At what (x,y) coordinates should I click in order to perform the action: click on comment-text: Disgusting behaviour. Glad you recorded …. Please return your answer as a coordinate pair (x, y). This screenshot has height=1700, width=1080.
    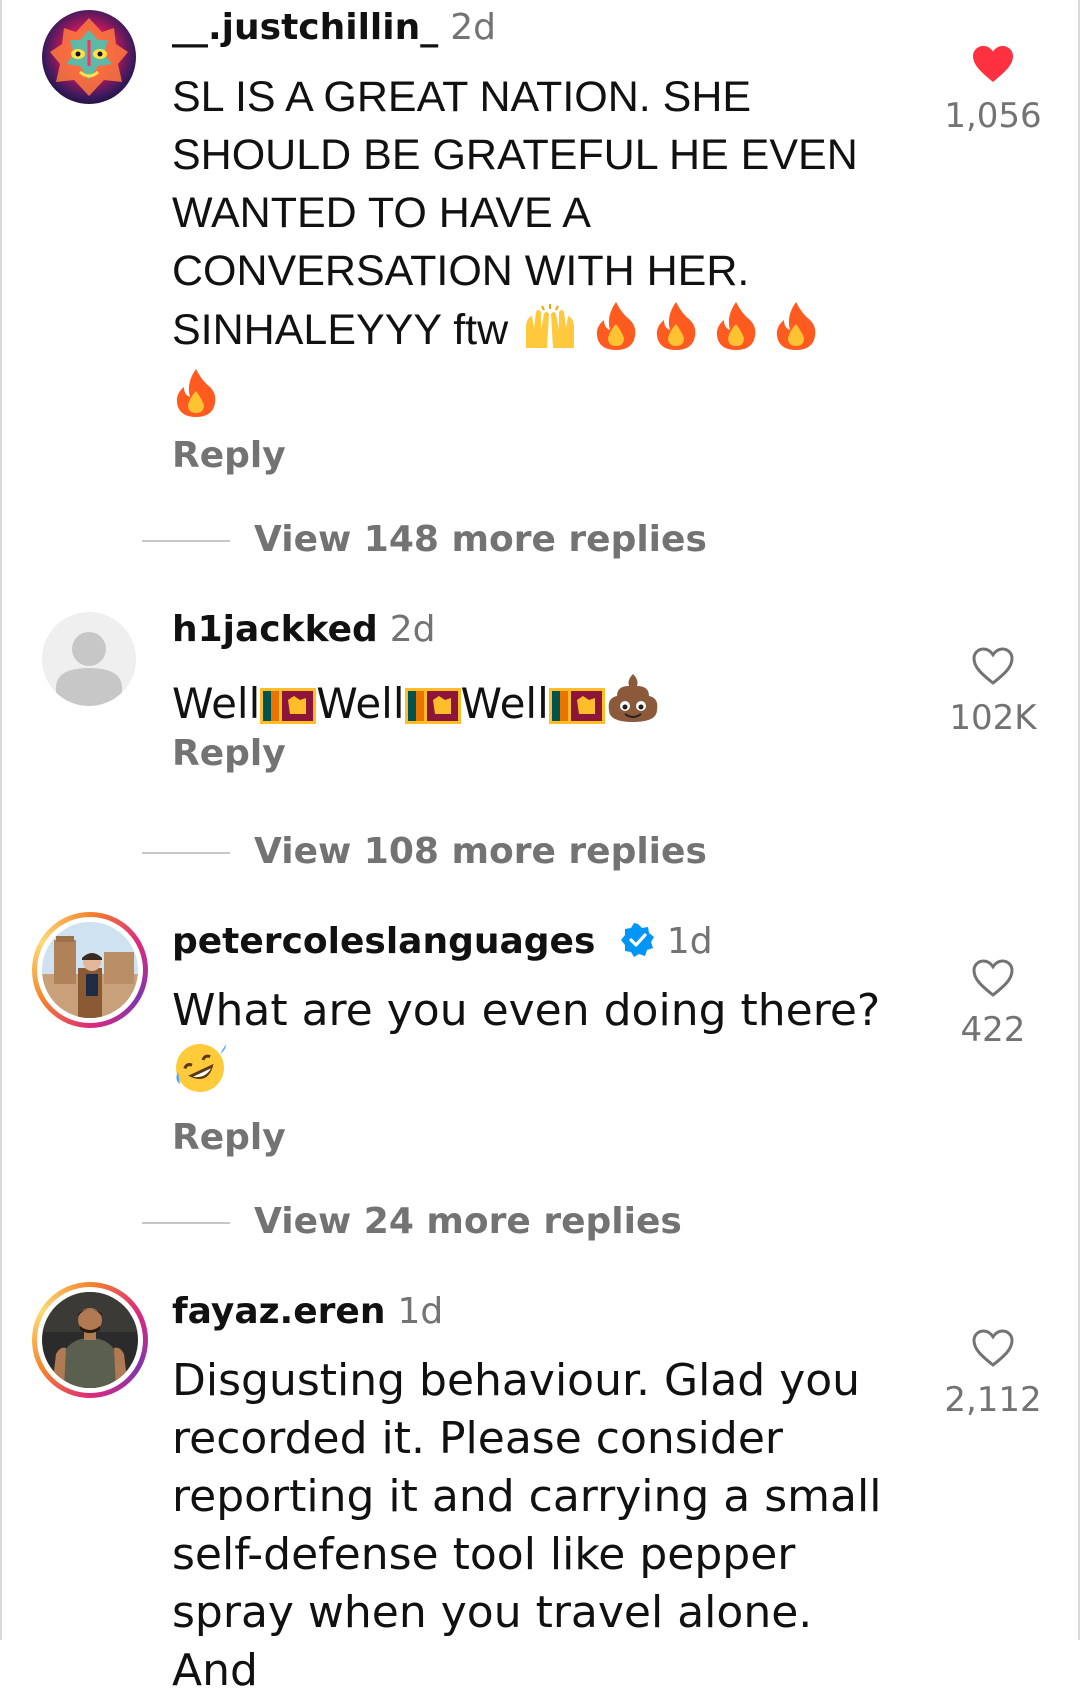
    Looking at the image, I should click on (542, 1526).